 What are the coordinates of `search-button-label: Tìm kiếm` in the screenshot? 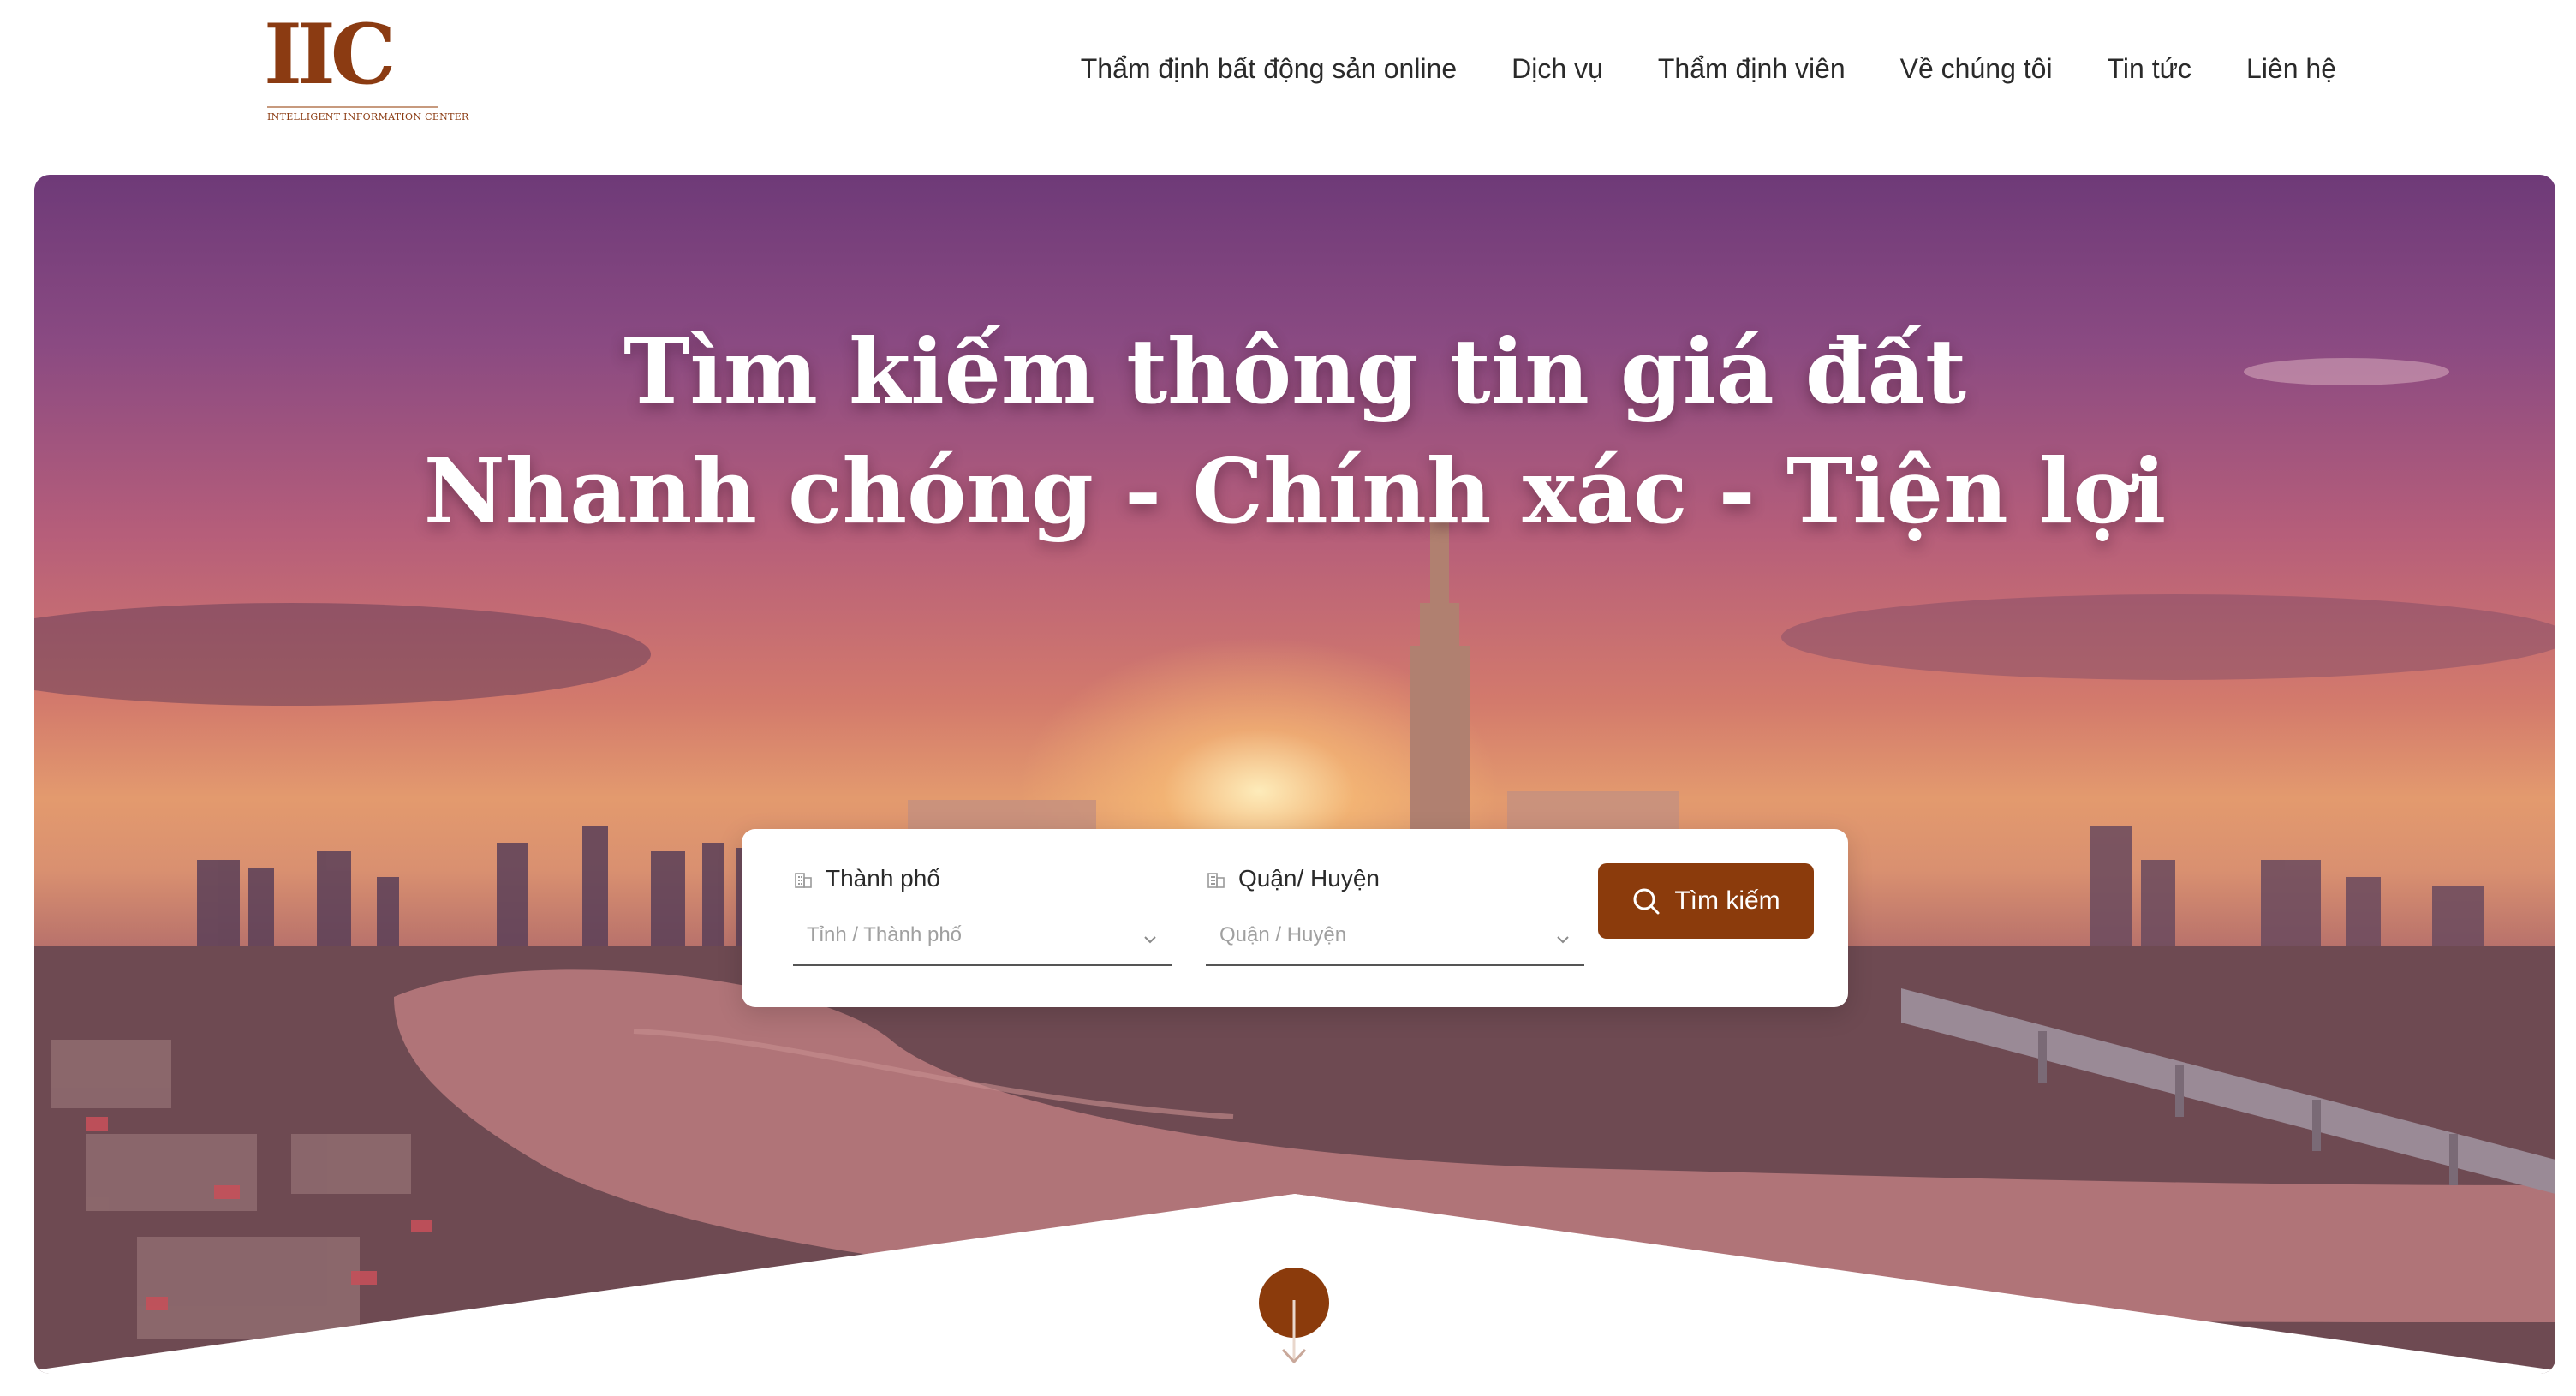 It's located at (1727, 901).